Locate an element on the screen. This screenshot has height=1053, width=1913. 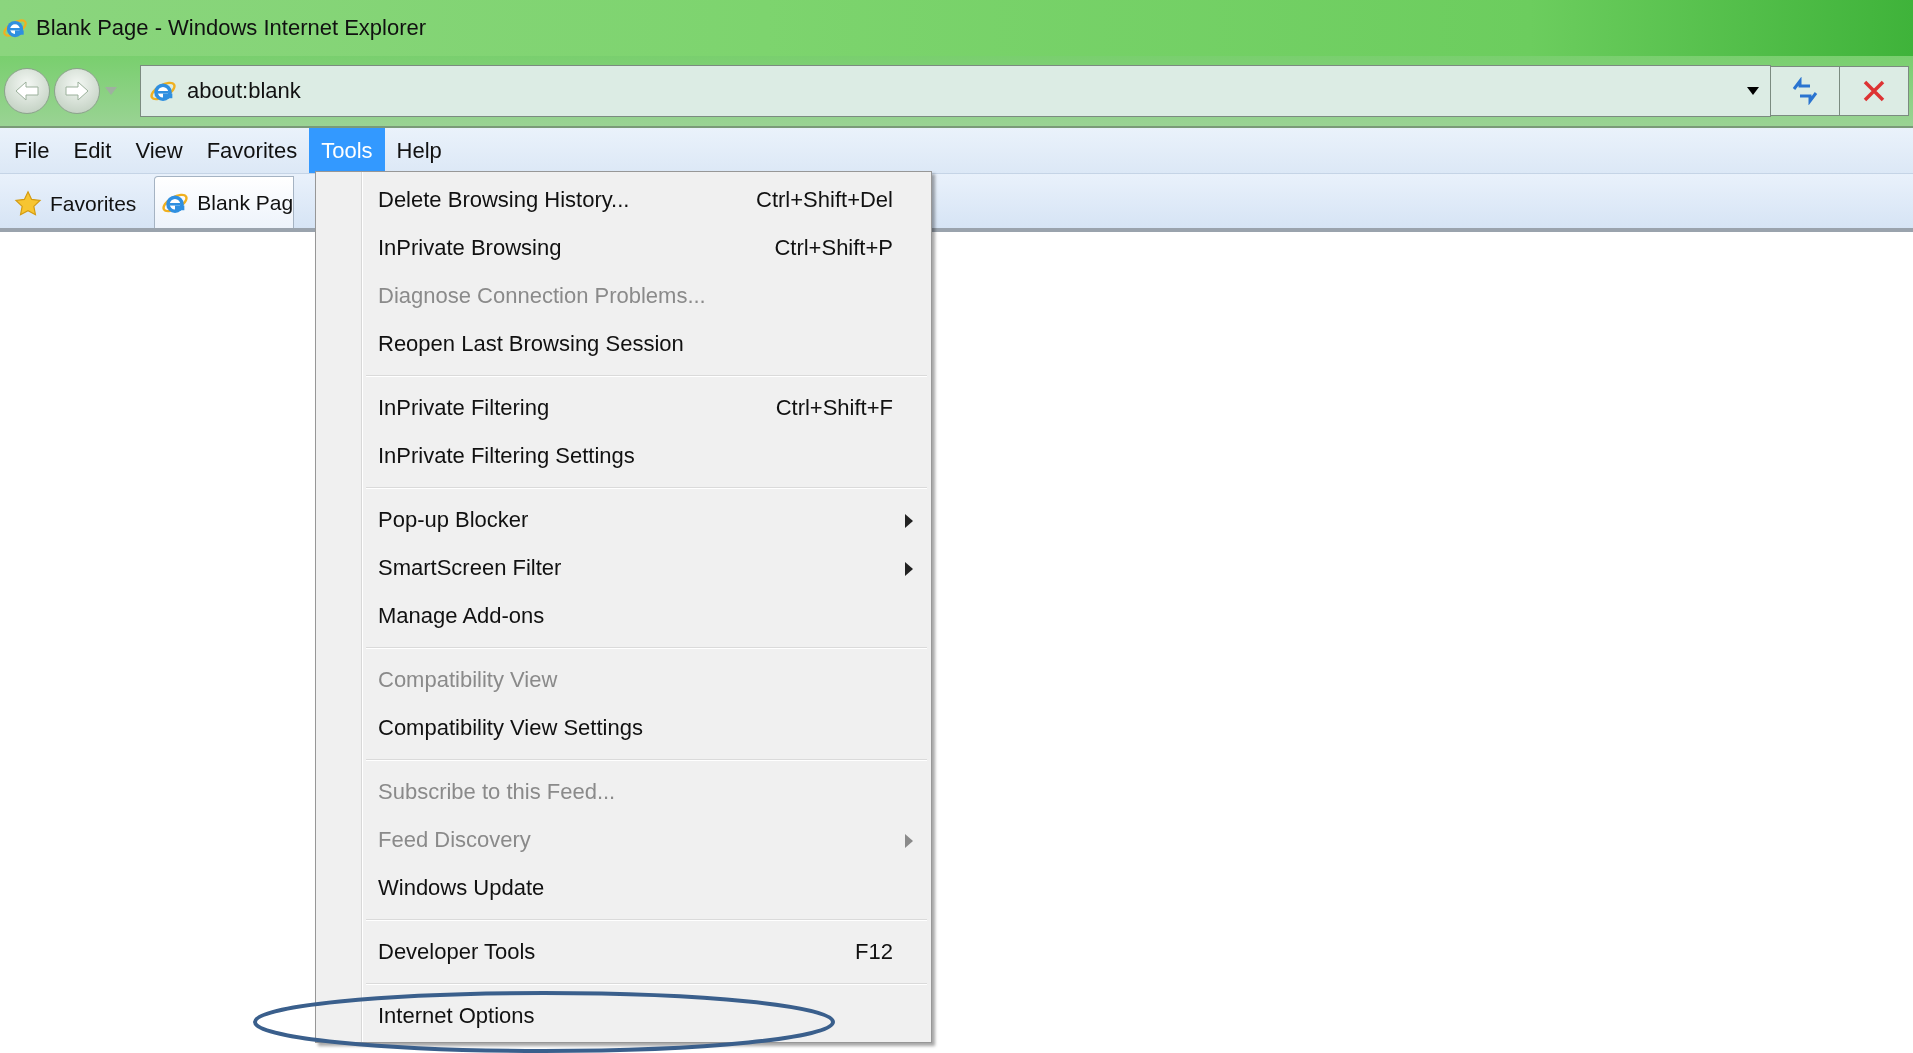
address-field: about:blank is located at coordinates (955, 91).